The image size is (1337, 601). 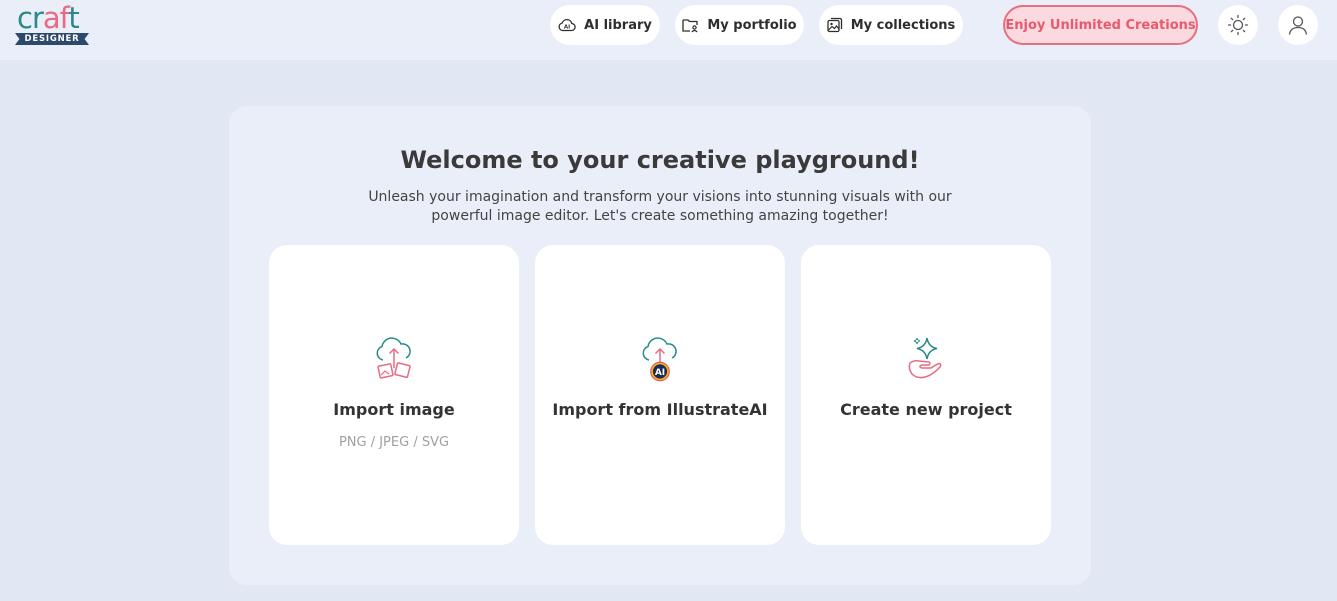 What do you see at coordinates (660, 373) in the screenshot?
I see `ai-badge-text: AI` at bounding box center [660, 373].